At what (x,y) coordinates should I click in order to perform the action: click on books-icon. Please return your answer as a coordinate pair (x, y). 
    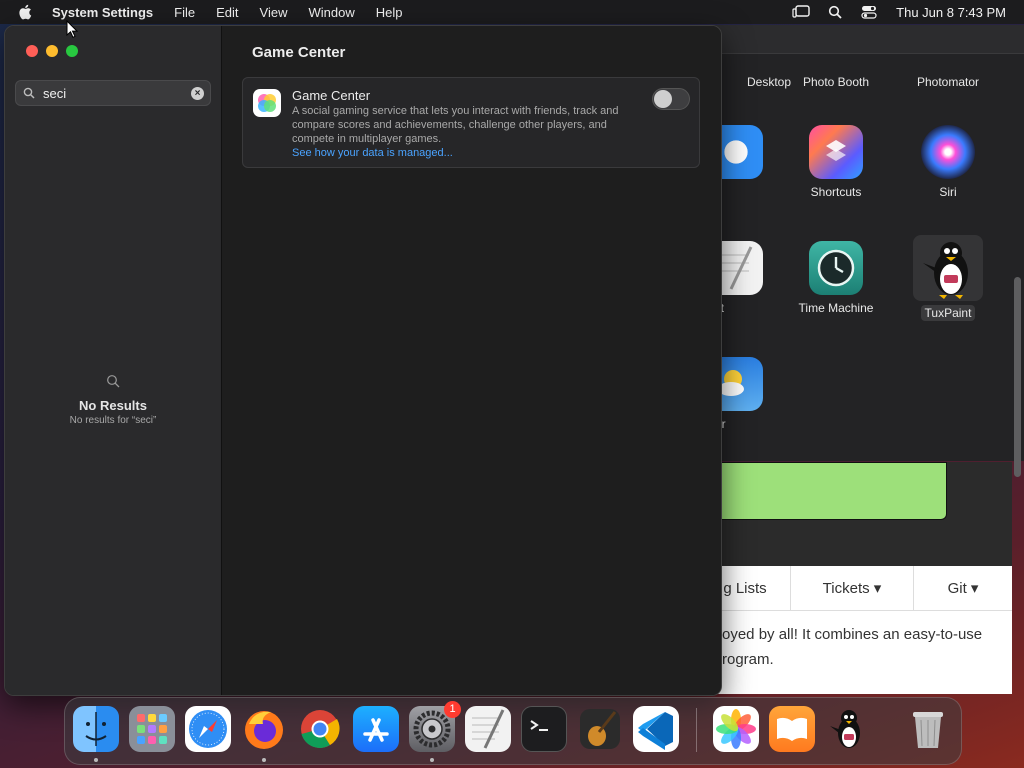
    Looking at the image, I should click on (792, 729).